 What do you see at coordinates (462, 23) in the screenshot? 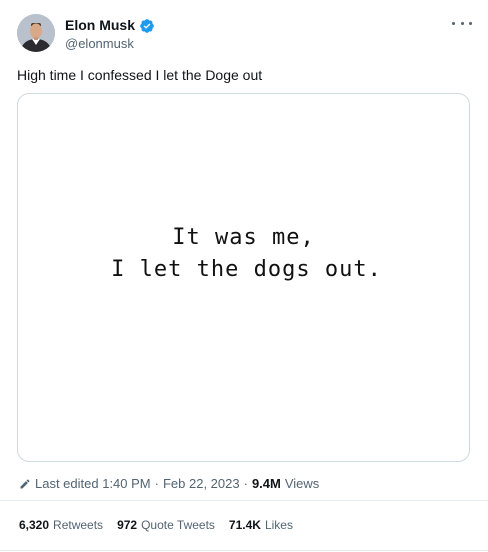
I see `more-options-icon` at bounding box center [462, 23].